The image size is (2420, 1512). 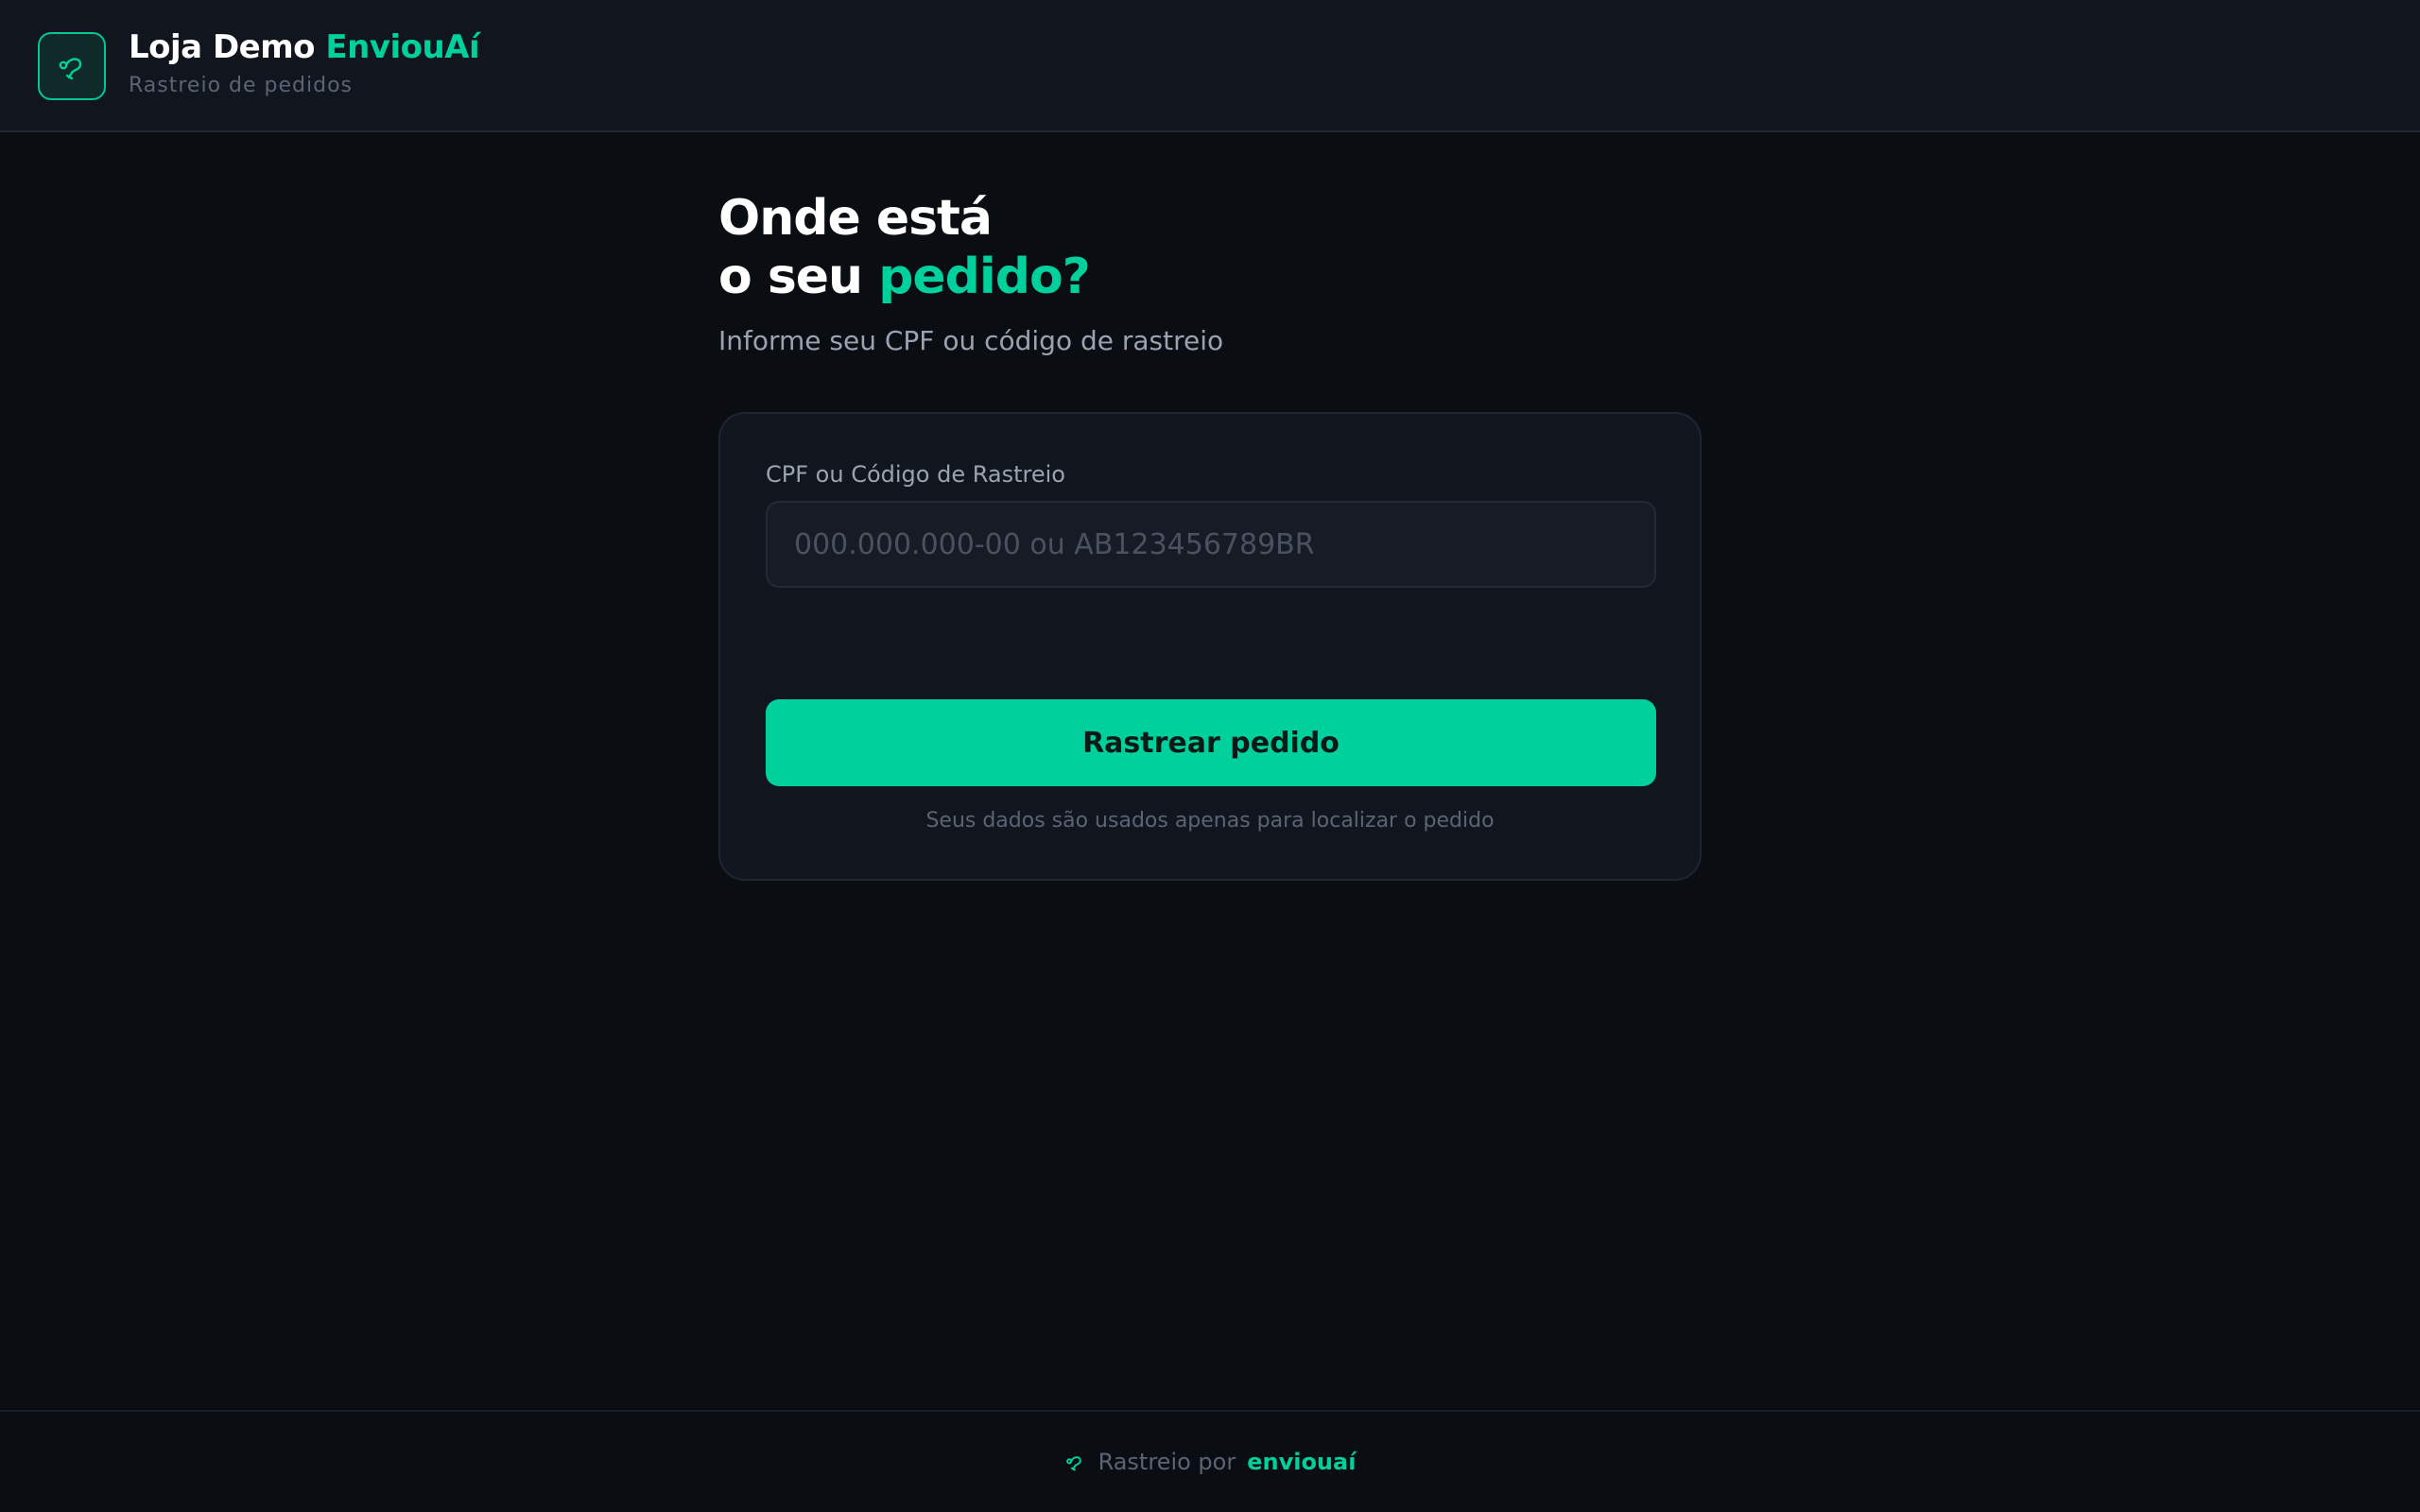 What do you see at coordinates (971, 340) in the screenshot?
I see `page-subtitle: Informe seu CPF ou código de rastreio` at bounding box center [971, 340].